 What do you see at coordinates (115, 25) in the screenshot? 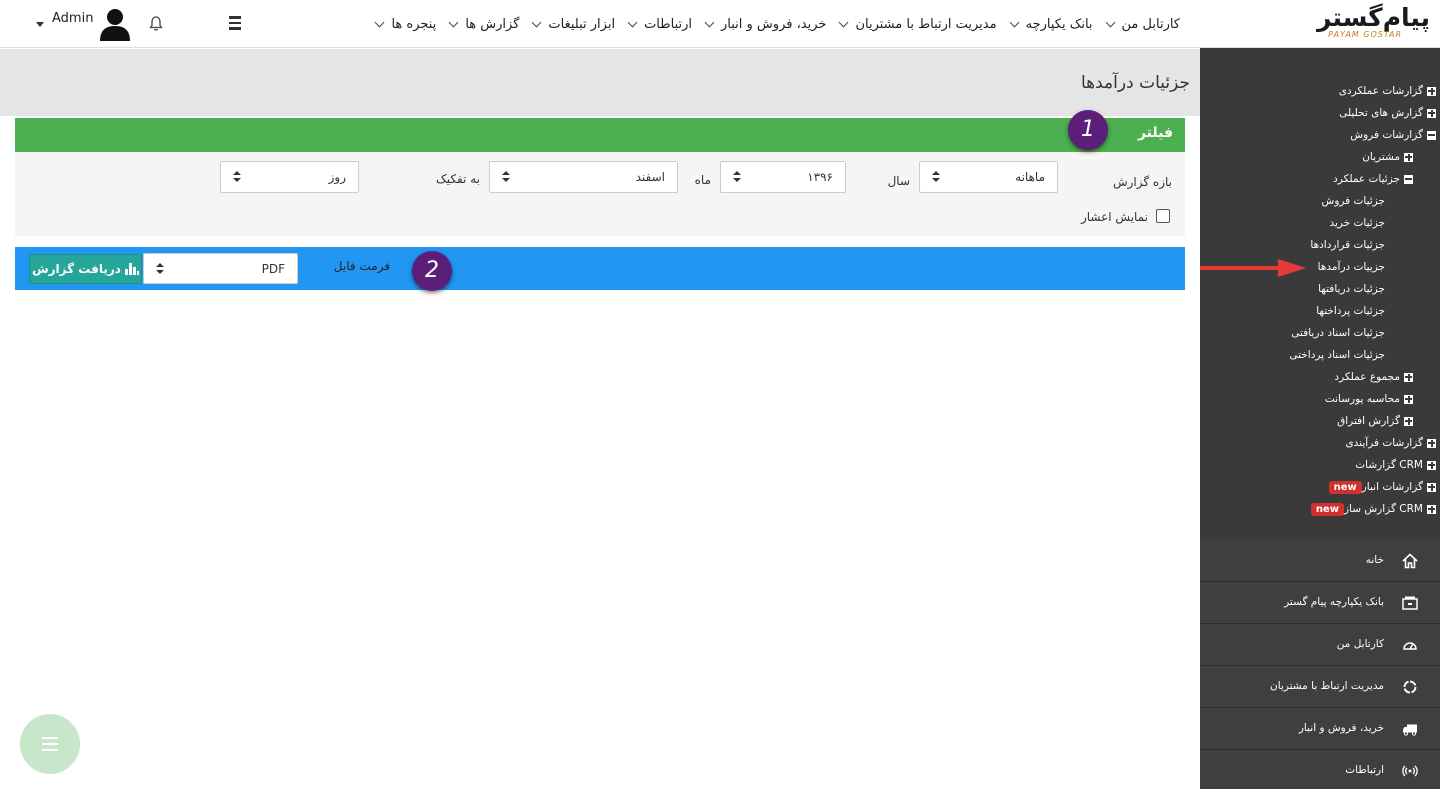
I see `avatar-icon` at bounding box center [115, 25].